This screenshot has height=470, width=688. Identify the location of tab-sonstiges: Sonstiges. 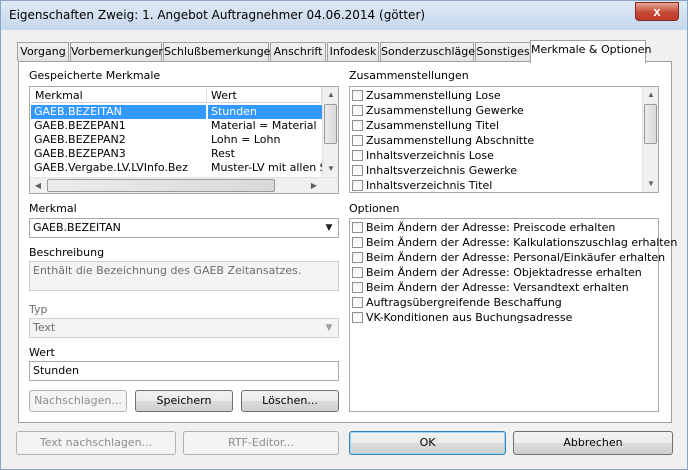
(503, 51).